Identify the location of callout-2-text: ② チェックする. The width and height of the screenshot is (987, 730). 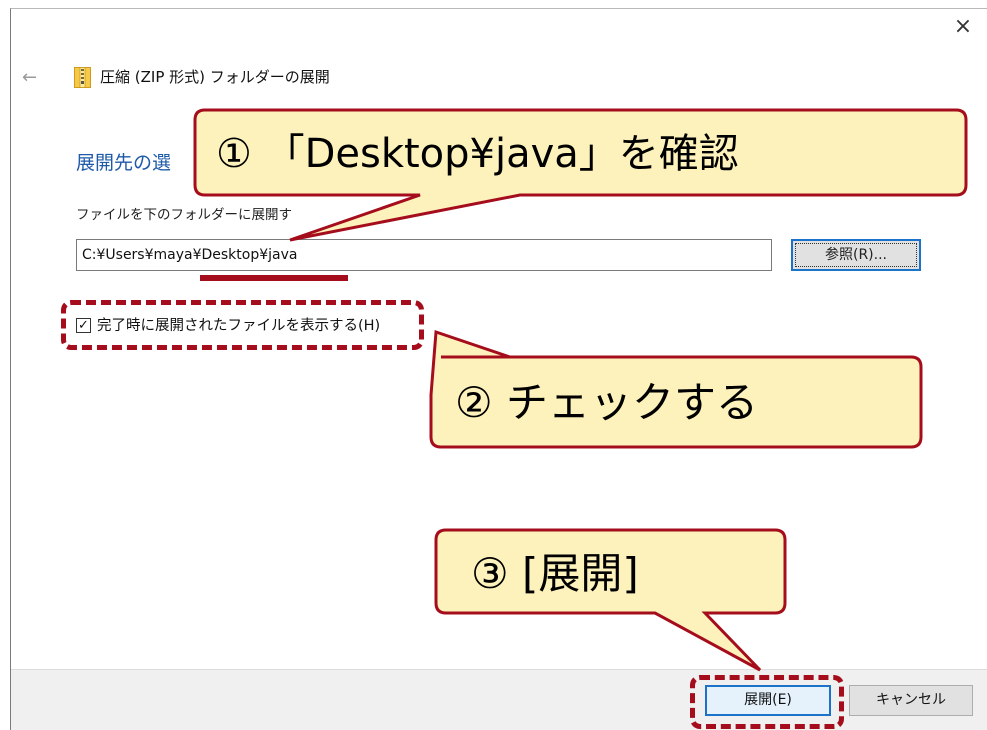
(607, 402).